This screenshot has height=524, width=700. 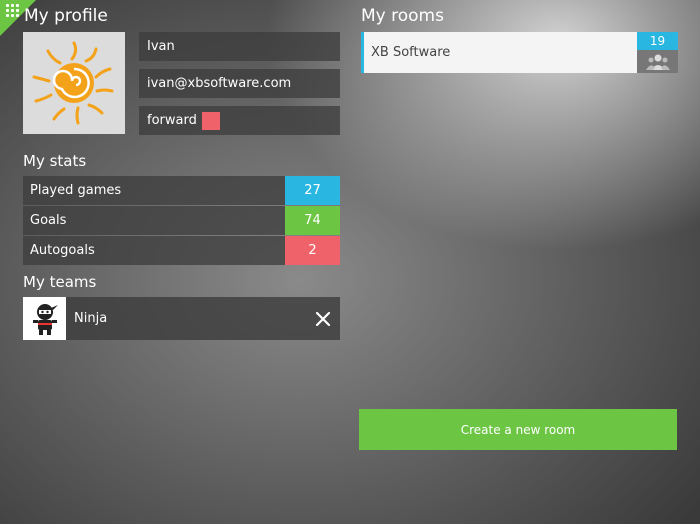 What do you see at coordinates (181, 220) in the screenshot?
I see `stat-row-goals: Goals 74` at bounding box center [181, 220].